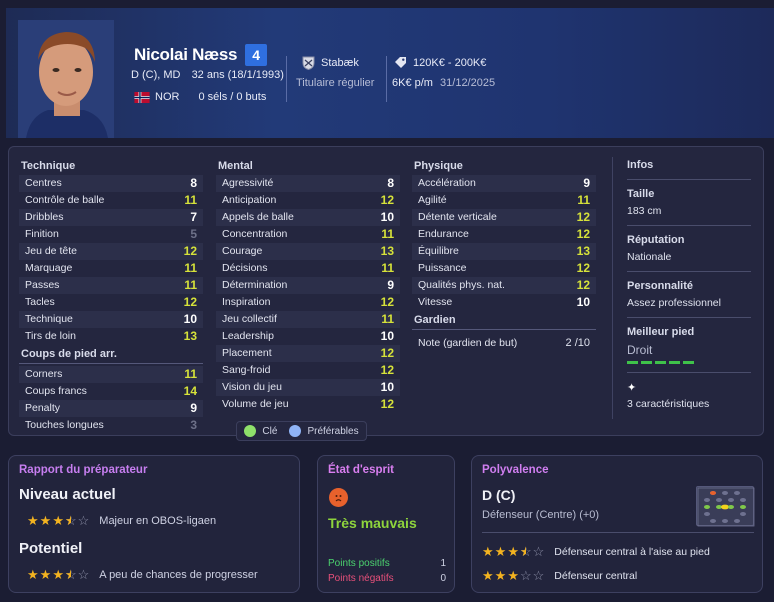  Describe the element at coordinates (69, 354) in the screenshot. I see `set-pieces-title: Coups de pied arr.` at that location.